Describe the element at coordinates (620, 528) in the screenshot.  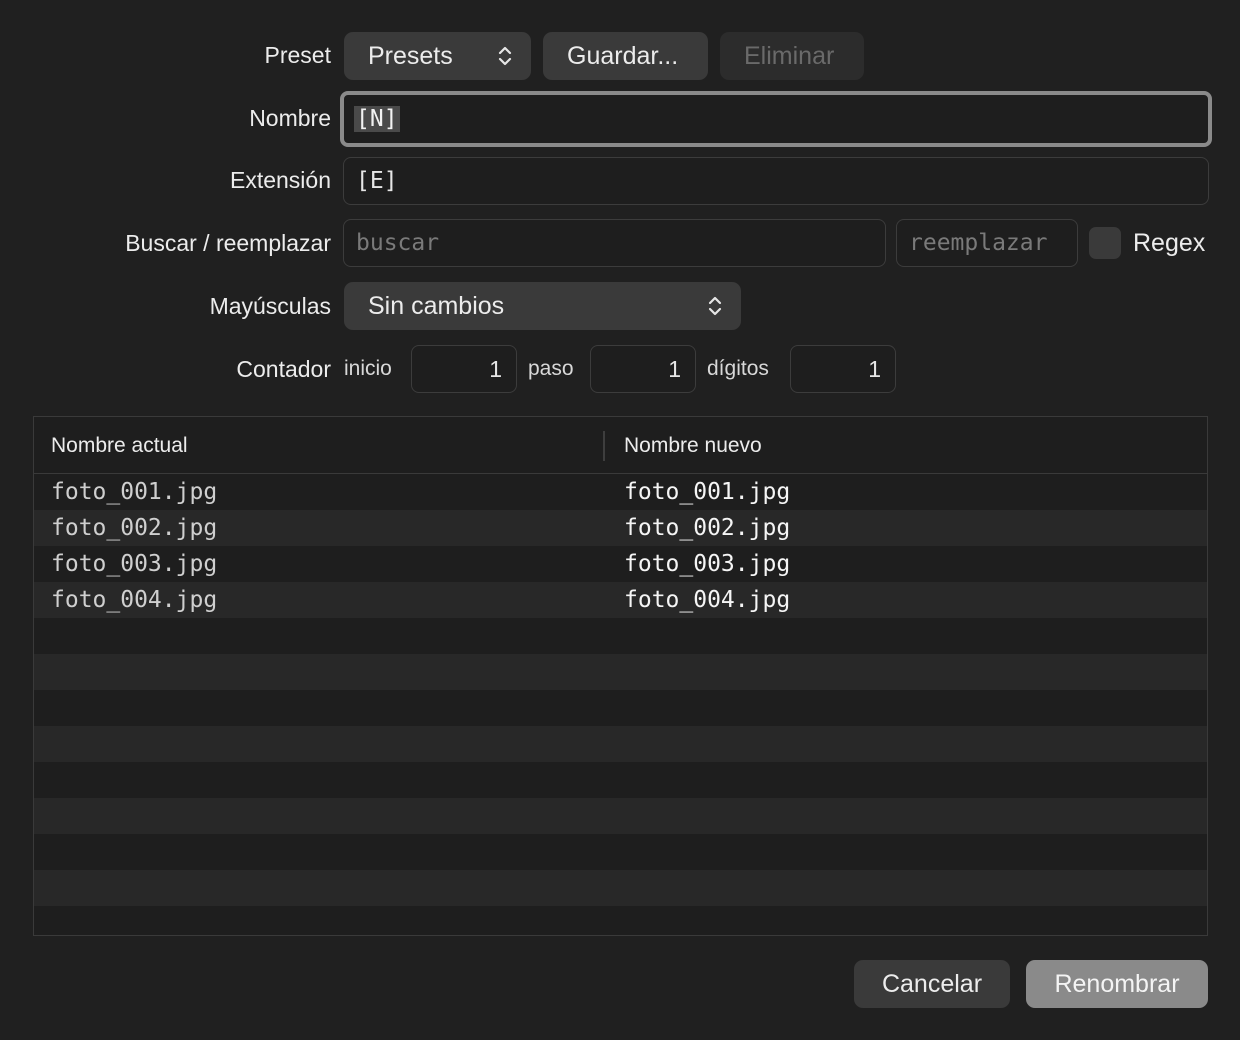
I see `table-row: foto_002.jpg foto_002.jpg` at that location.